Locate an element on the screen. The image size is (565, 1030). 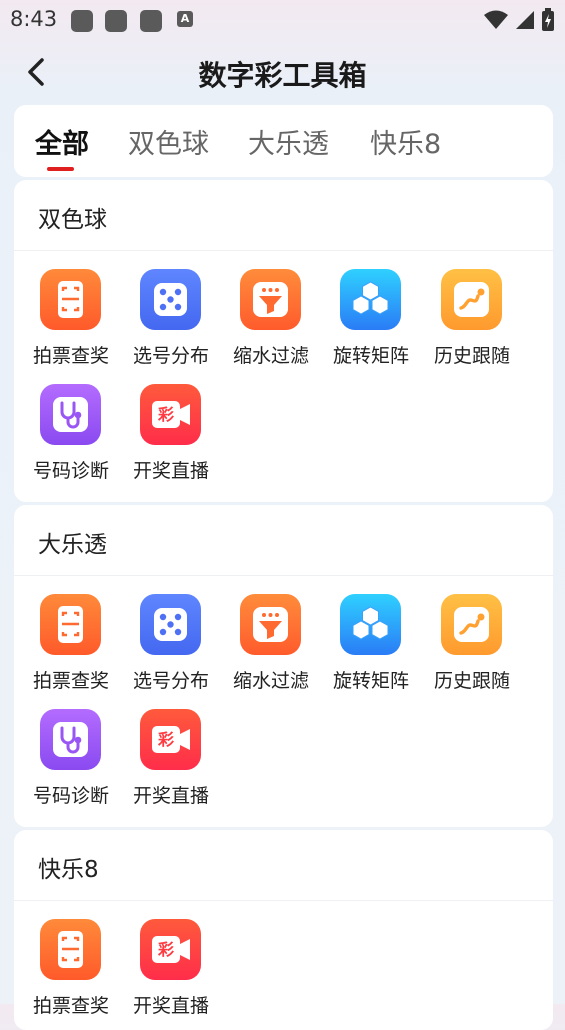
tab-bar: 全部 双色球 大乐透 快乐8 is located at coordinates (283, 141).